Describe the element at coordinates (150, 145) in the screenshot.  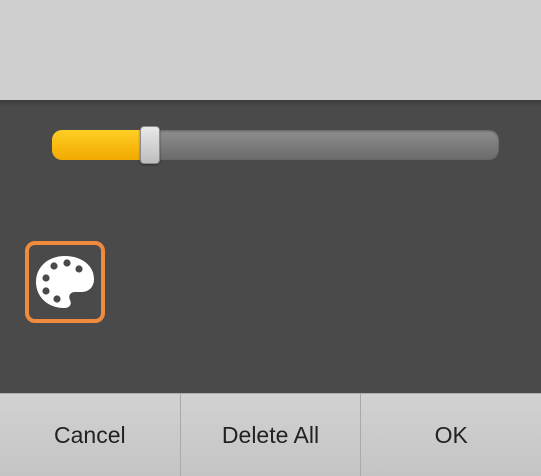
I see `slider-thumb` at that location.